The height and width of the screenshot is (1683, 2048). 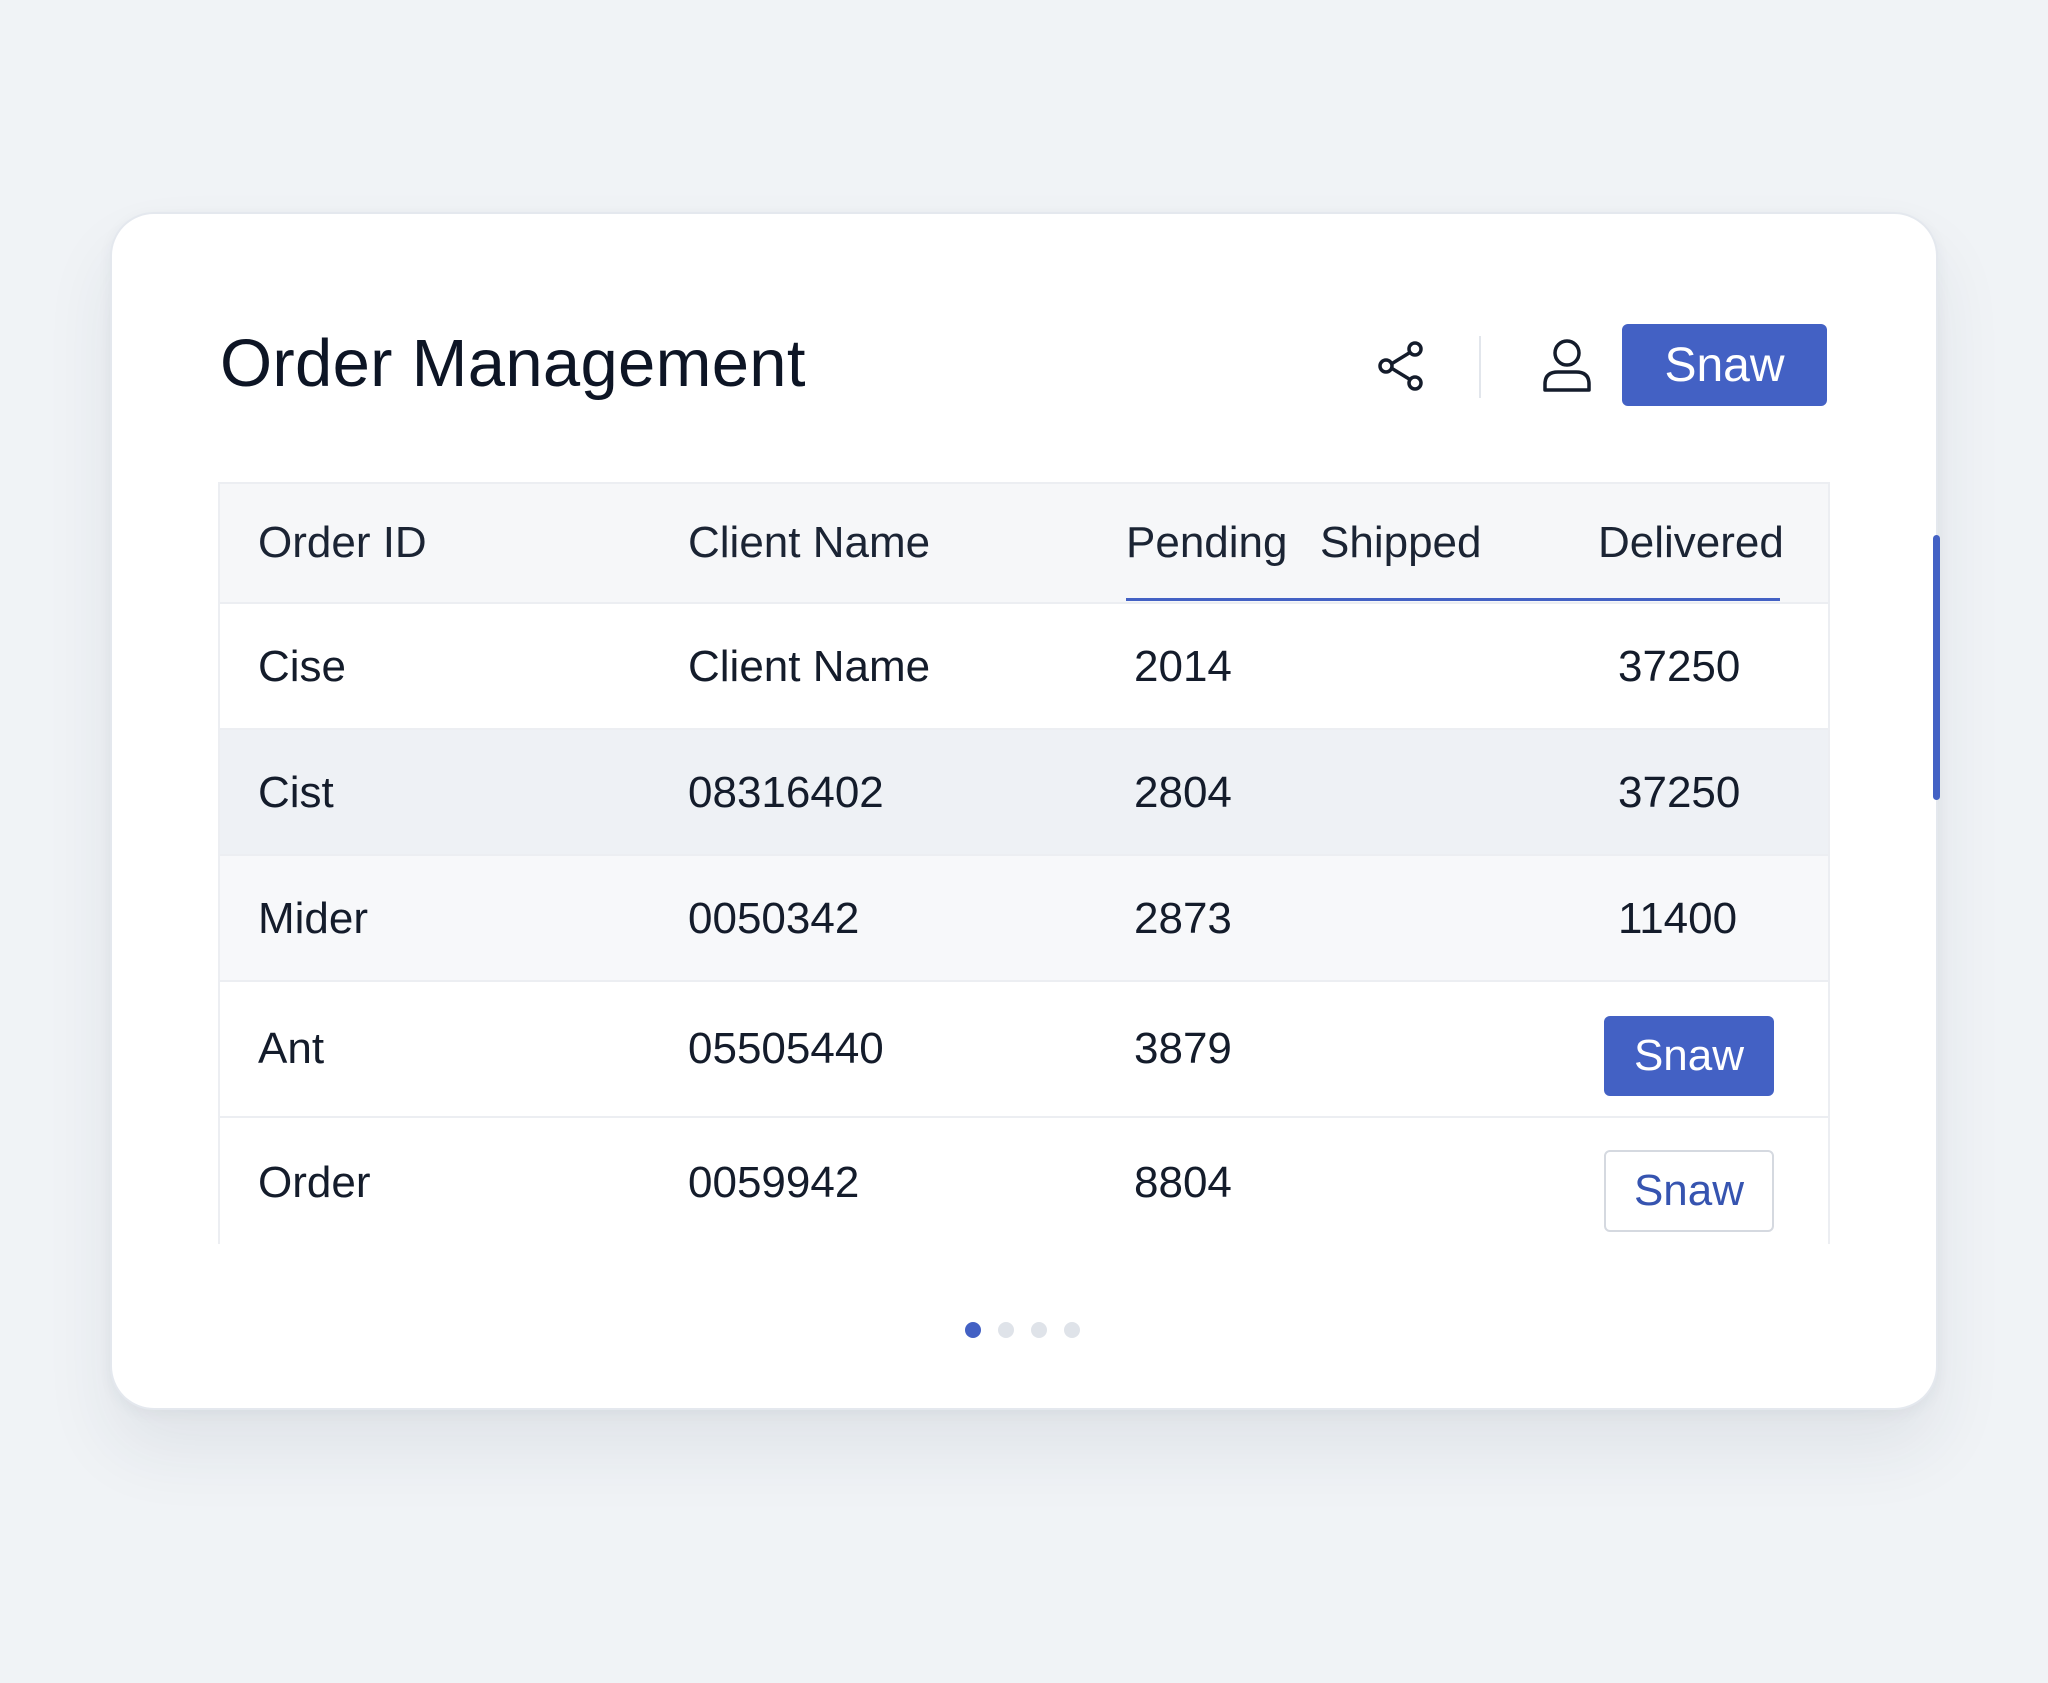 What do you see at coordinates (1453, 599) in the screenshot?
I see `tab-active-indicator` at bounding box center [1453, 599].